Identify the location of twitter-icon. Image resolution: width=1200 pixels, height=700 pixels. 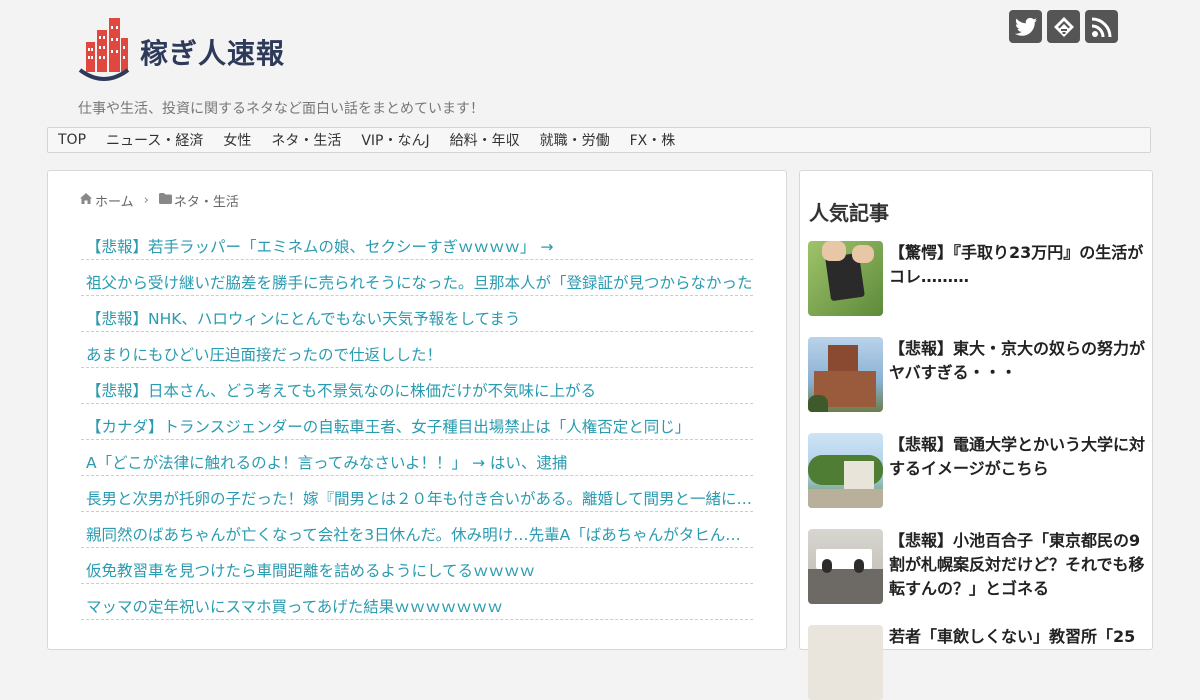
(1025, 26).